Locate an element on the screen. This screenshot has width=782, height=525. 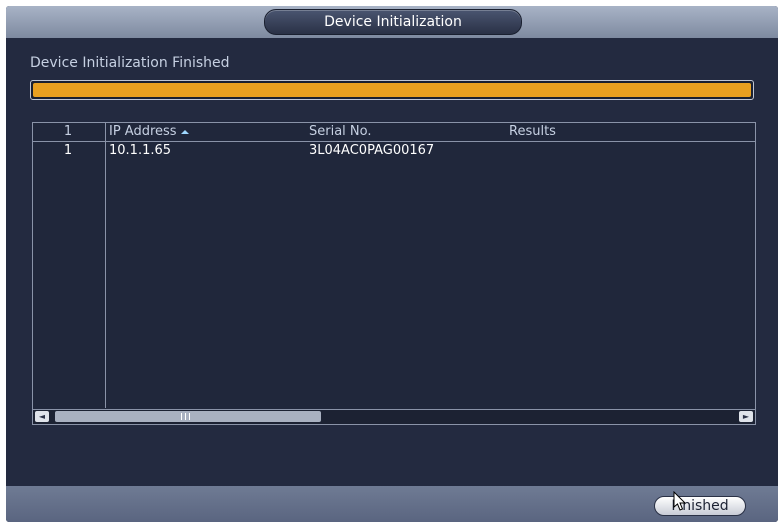
mouse-pointer-icon is located at coordinates (680, 501).